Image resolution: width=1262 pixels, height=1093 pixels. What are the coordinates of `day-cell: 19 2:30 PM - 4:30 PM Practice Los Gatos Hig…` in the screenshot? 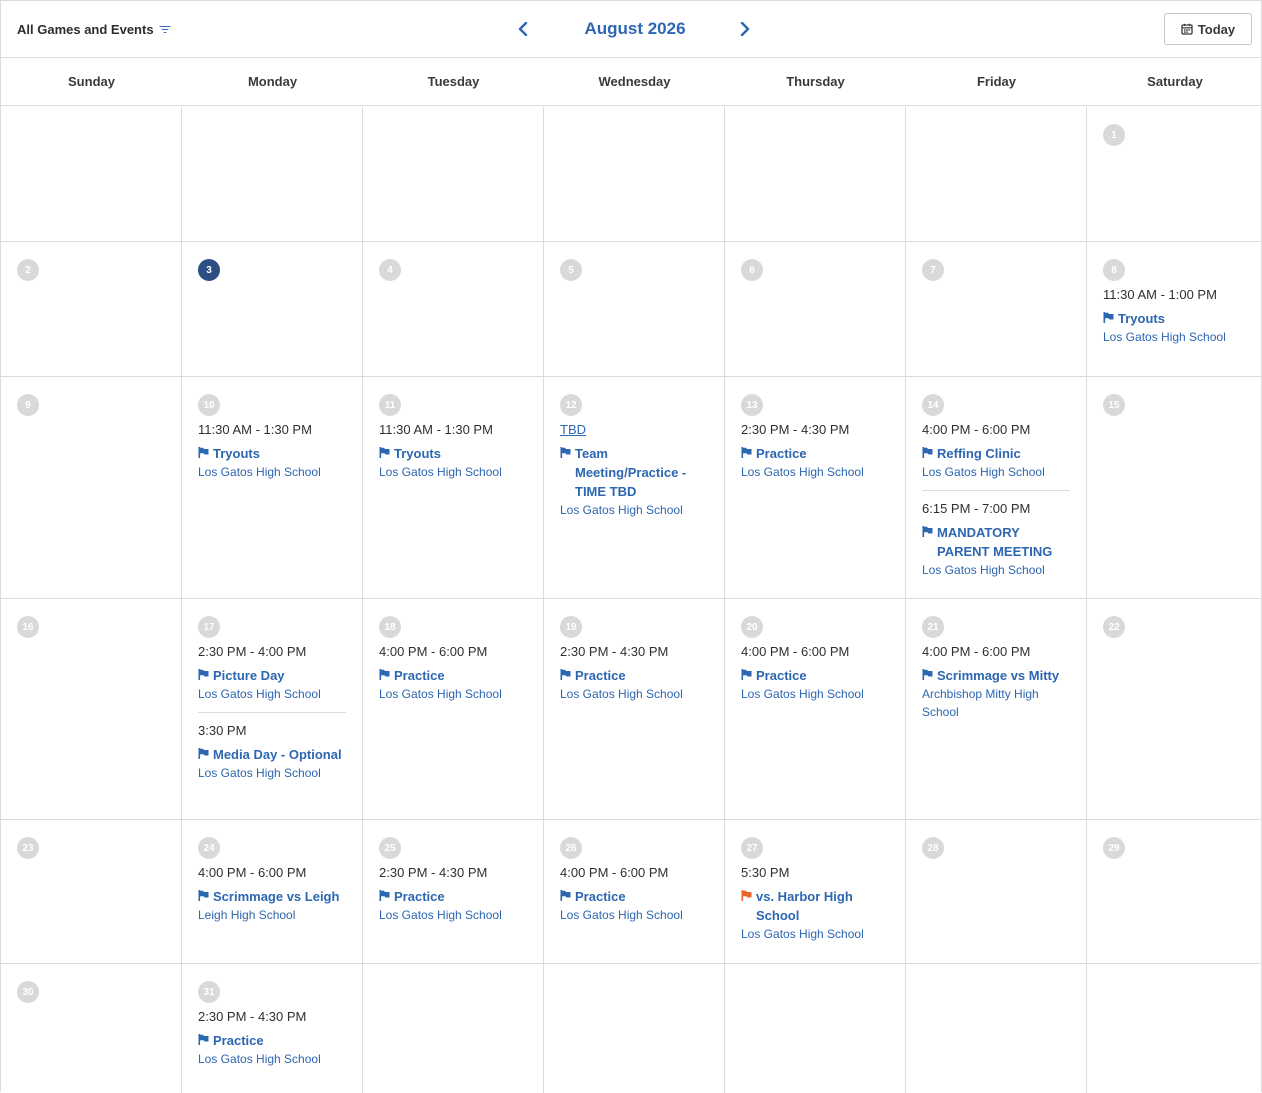 It's located at (634, 709).